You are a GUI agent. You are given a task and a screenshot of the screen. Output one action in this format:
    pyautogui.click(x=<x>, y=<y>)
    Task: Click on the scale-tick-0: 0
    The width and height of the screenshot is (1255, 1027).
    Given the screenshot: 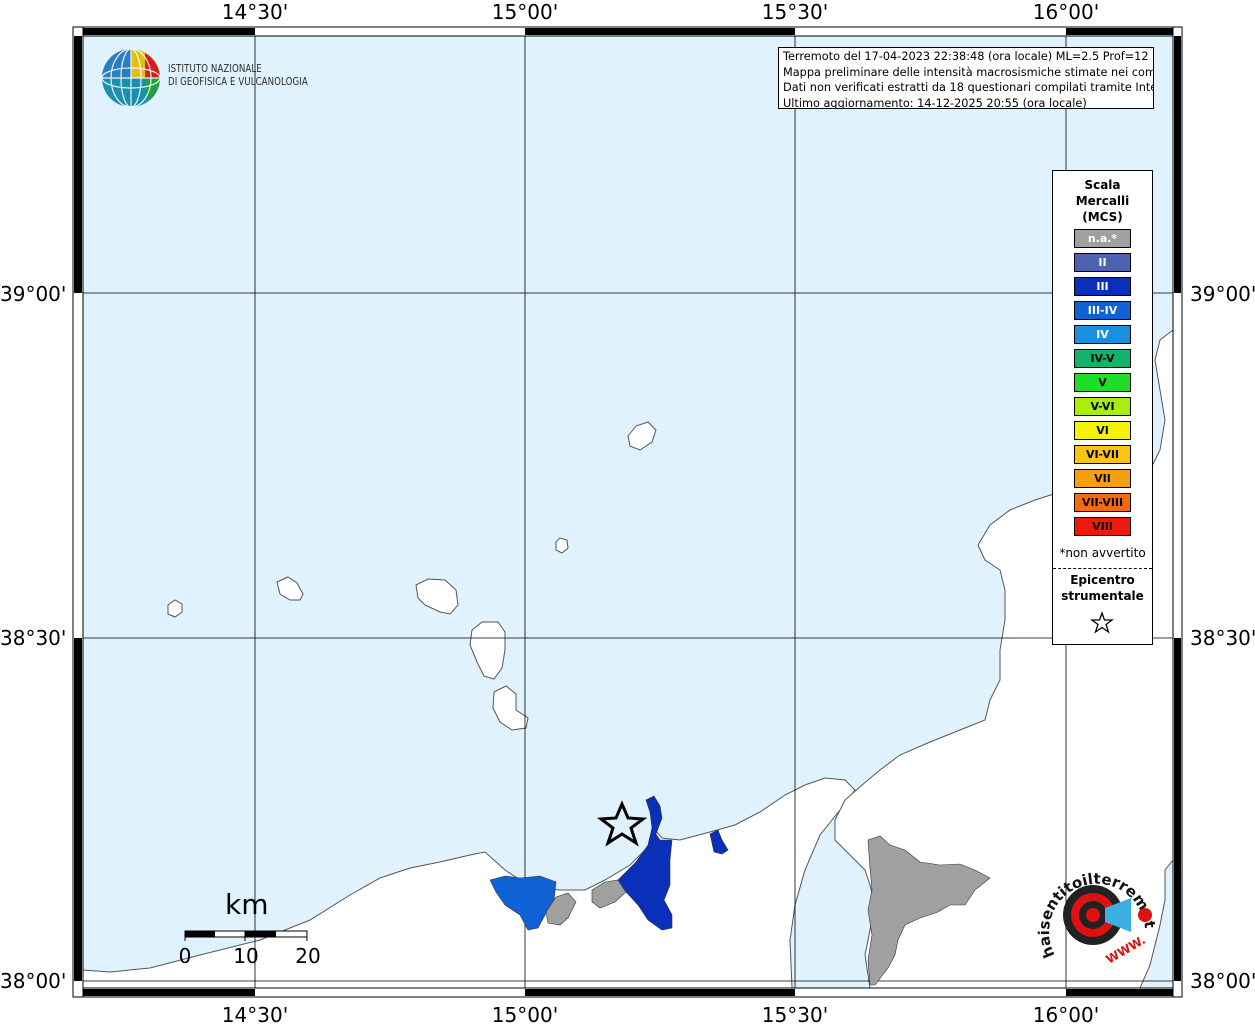 What is the action you would take?
    pyautogui.click(x=185, y=956)
    